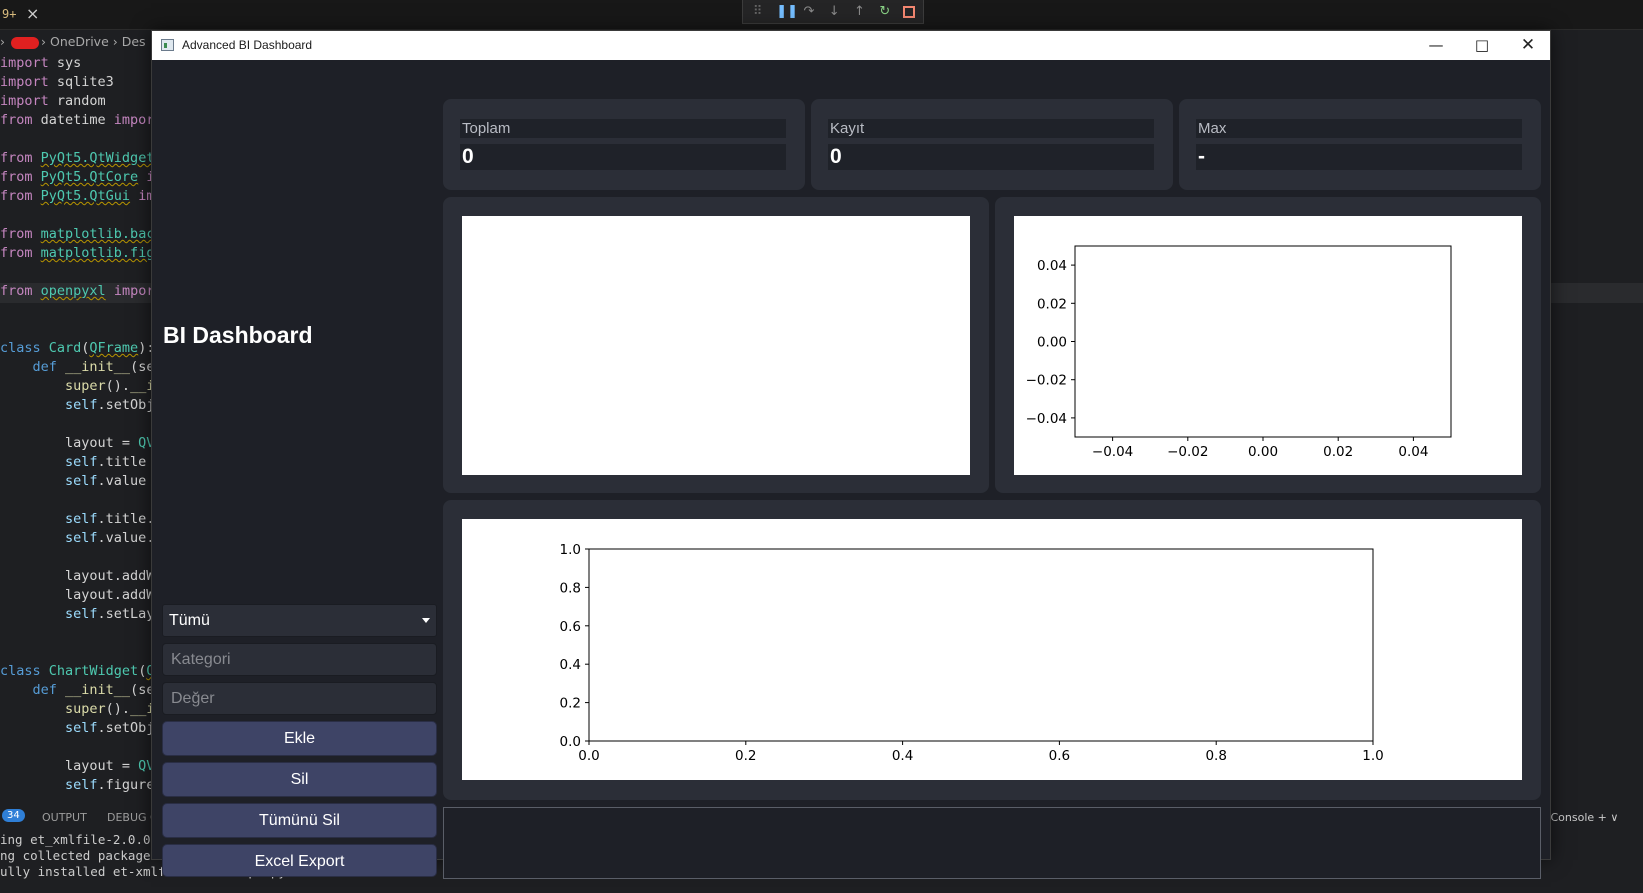 The image size is (1643, 893). I want to click on pause-icon: ❚❚, so click(787, 11).